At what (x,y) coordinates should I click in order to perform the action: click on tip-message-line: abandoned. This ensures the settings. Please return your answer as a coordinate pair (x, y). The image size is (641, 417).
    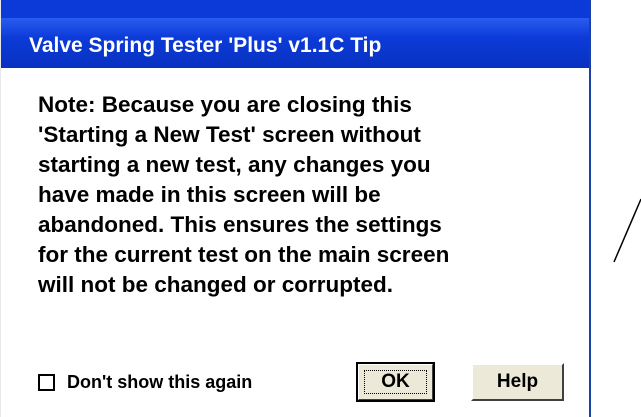
    Looking at the image, I should click on (240, 224).